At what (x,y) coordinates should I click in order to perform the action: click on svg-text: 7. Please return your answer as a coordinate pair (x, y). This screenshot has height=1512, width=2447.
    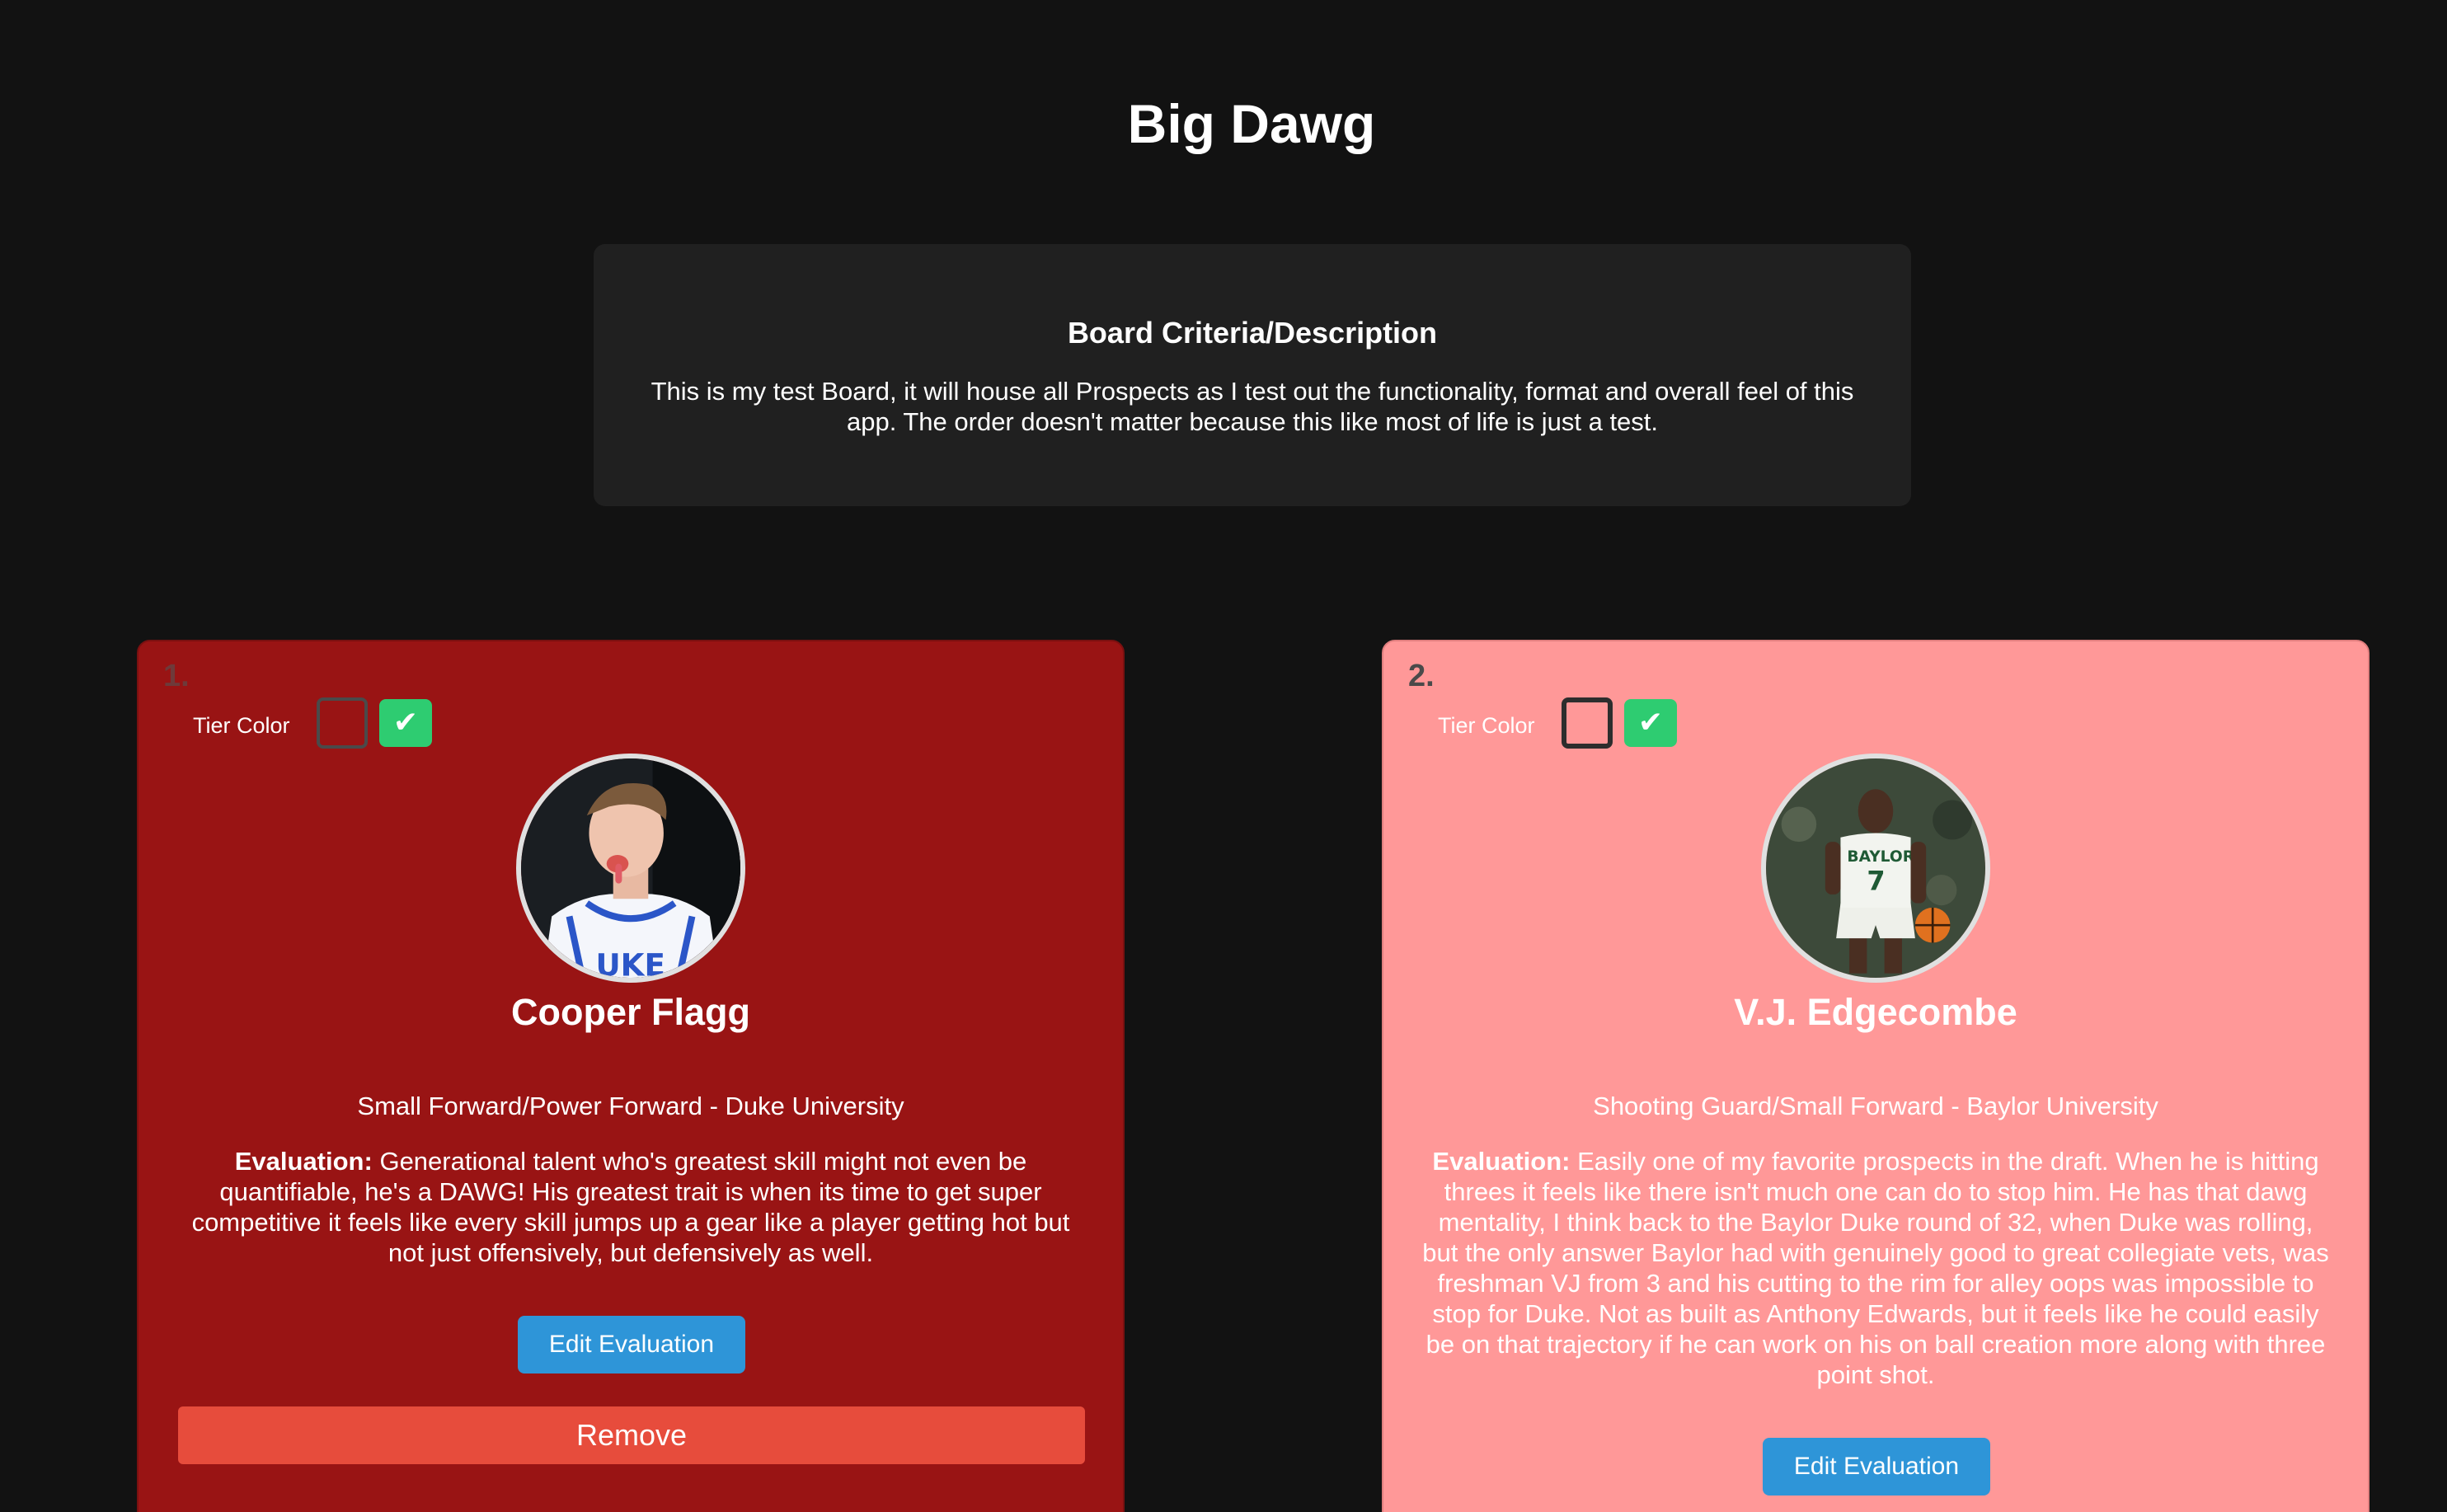
    Looking at the image, I should click on (1876, 882).